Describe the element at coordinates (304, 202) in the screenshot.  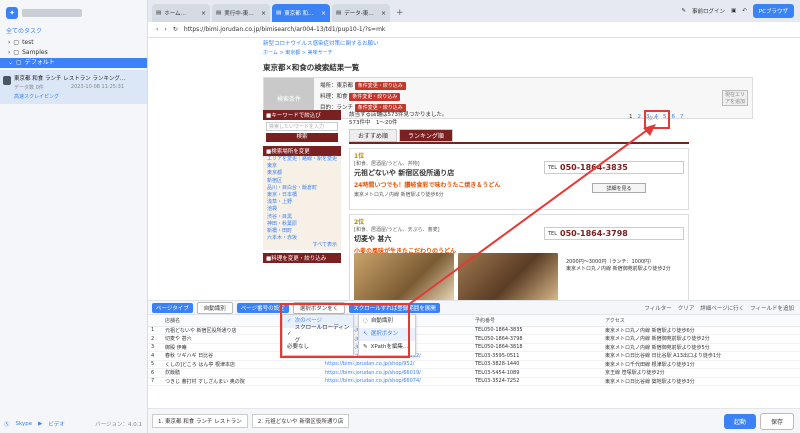
I see `area-link: 浅草・上野` at that location.